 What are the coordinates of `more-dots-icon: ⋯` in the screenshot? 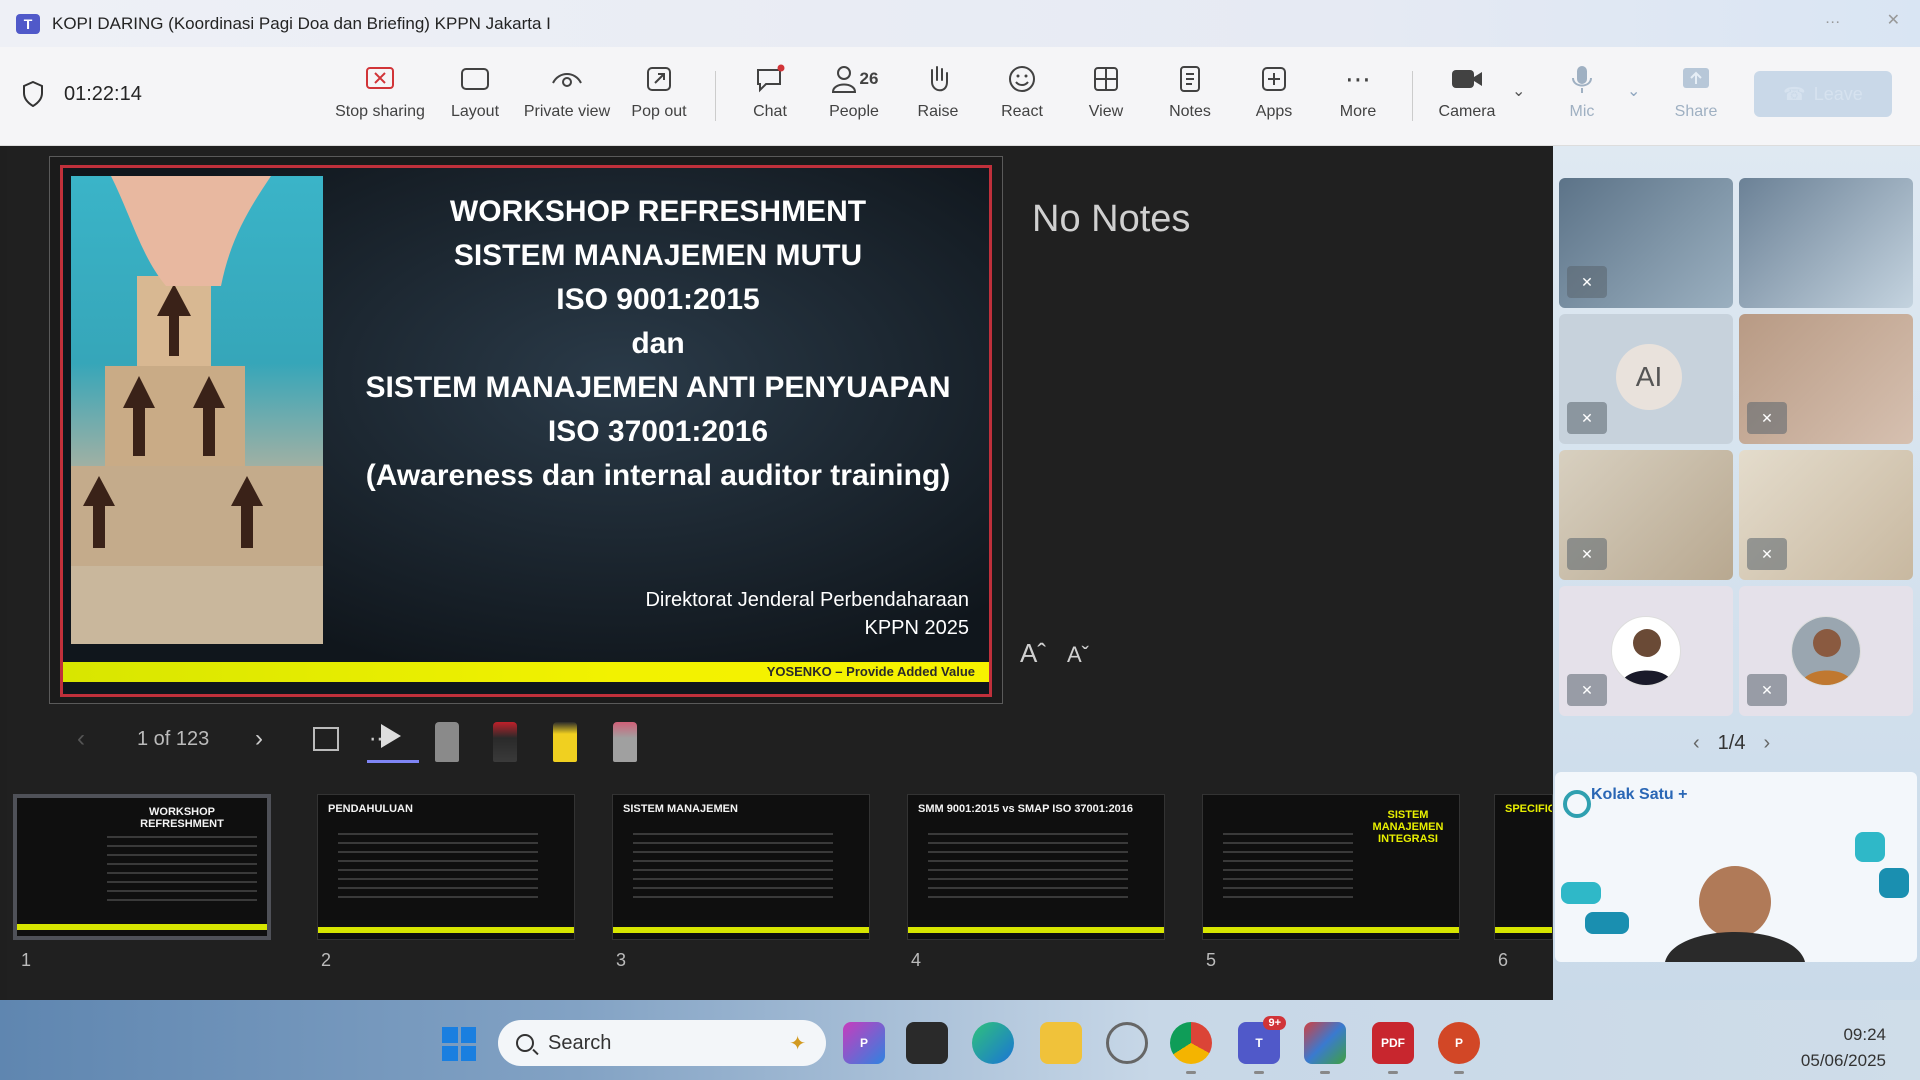 It's located at (1358, 78).